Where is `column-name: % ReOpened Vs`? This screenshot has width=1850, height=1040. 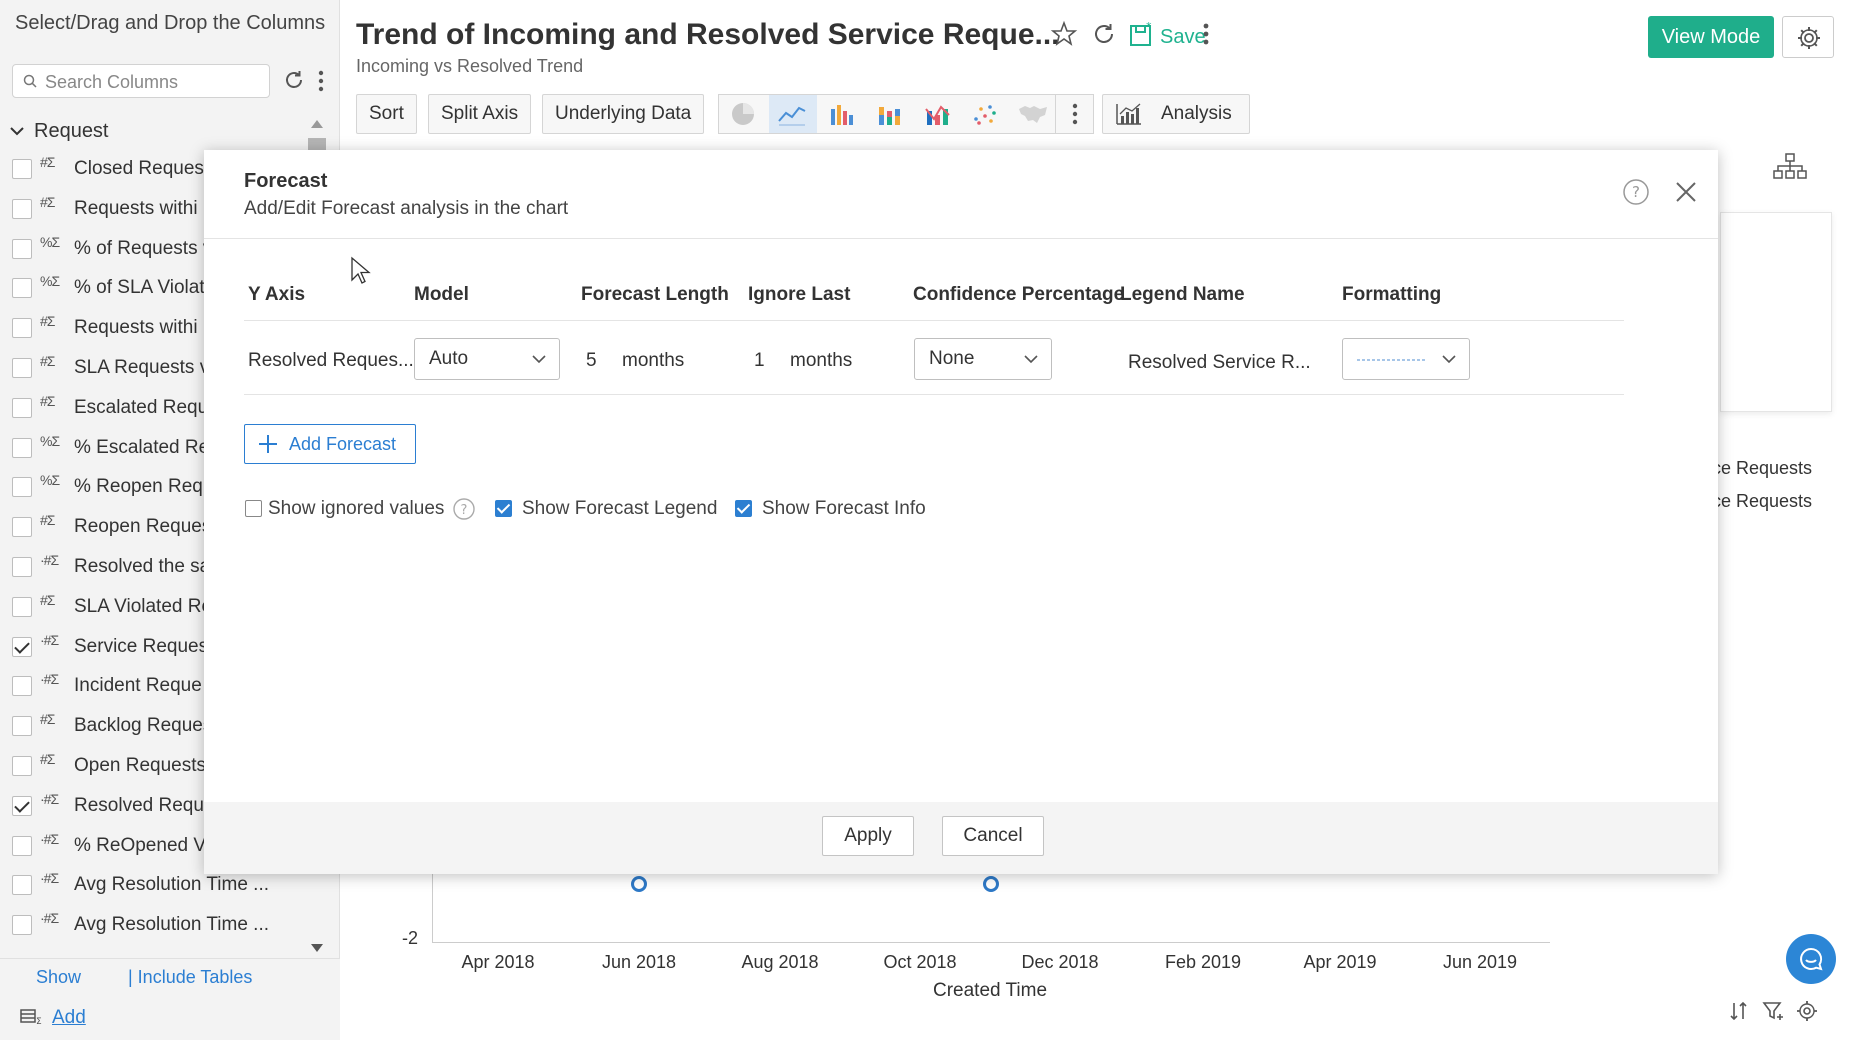 column-name: % ReOpened Vs is located at coordinates (145, 845).